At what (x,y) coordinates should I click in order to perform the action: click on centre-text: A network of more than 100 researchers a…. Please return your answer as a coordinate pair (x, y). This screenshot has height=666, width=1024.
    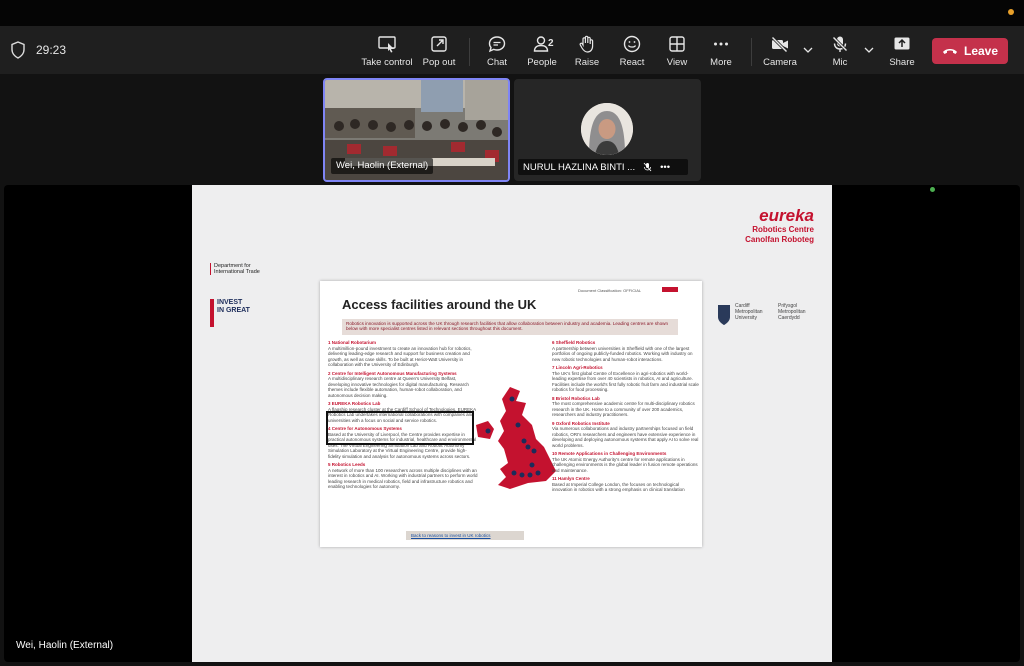
    Looking at the image, I should click on (403, 478).